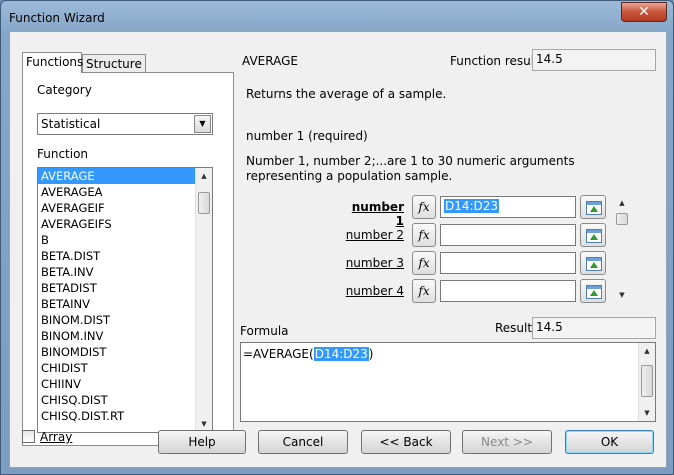  What do you see at coordinates (337, 16) in the screenshot?
I see `title-bar: Function Wizard ✕` at bounding box center [337, 16].